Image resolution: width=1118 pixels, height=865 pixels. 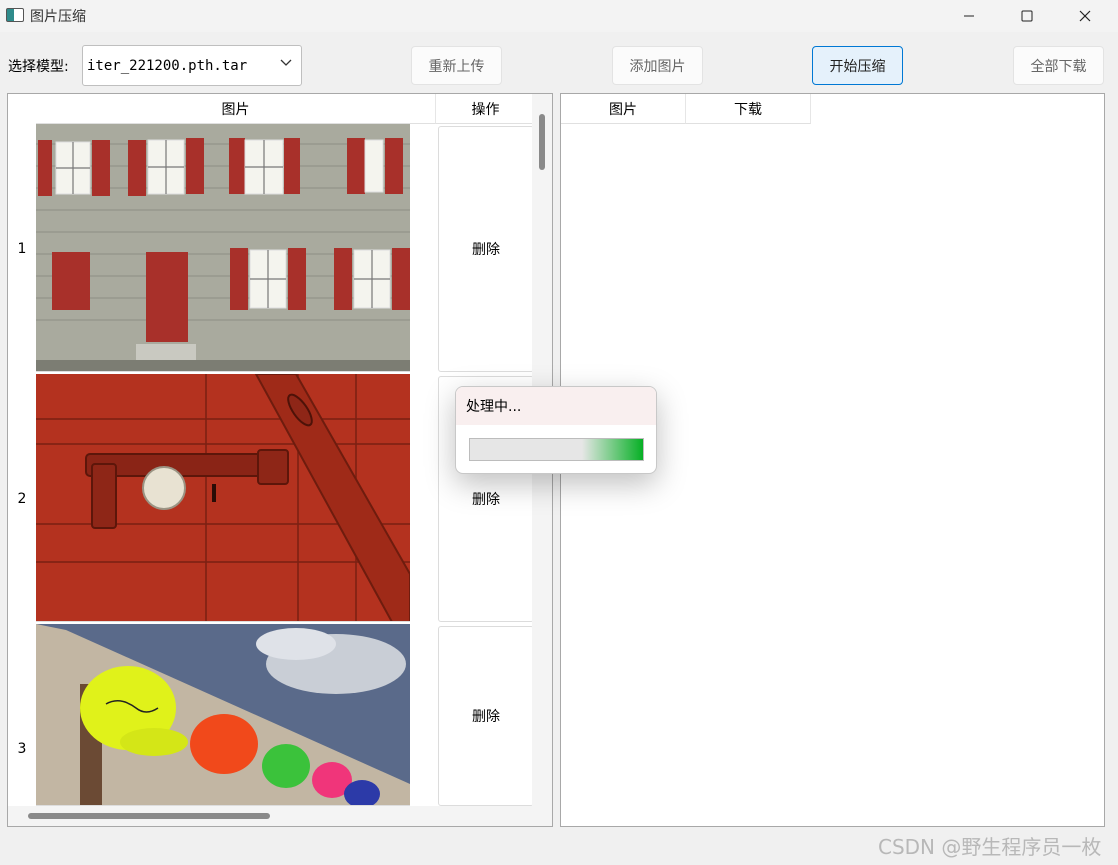 What do you see at coordinates (15, 15) in the screenshot?
I see `app-icon` at bounding box center [15, 15].